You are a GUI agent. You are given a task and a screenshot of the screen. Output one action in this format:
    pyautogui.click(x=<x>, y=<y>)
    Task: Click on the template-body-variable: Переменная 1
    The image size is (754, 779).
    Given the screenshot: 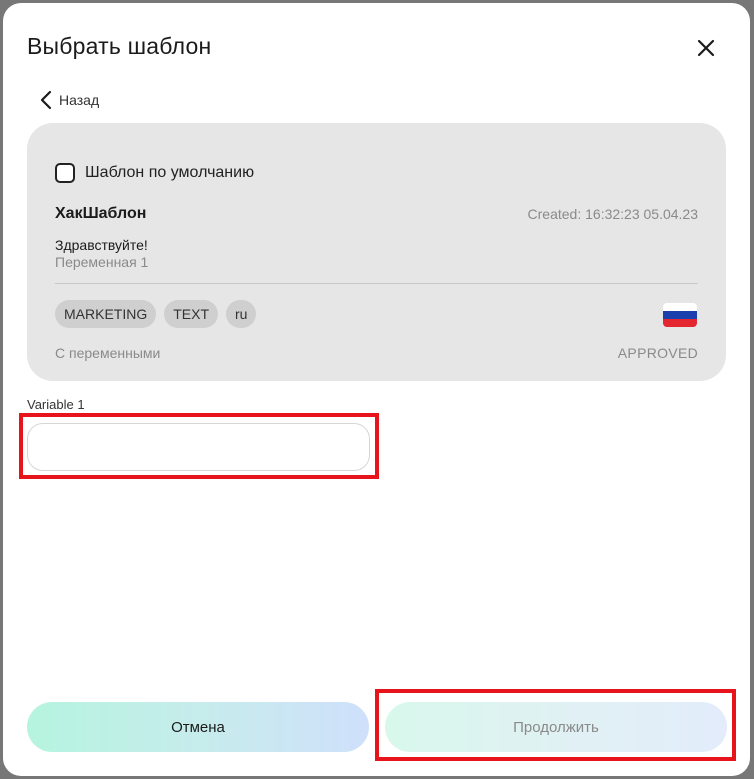 What is the action you would take?
    pyautogui.click(x=102, y=262)
    